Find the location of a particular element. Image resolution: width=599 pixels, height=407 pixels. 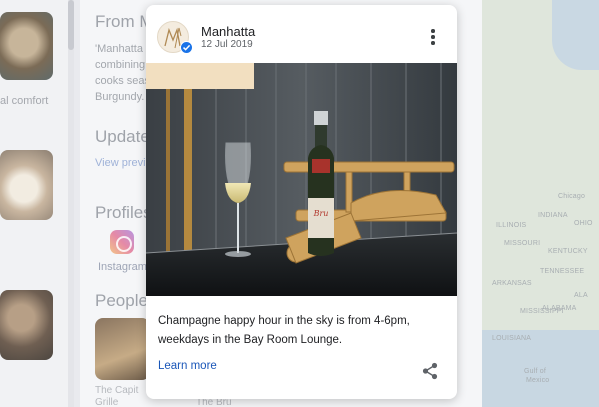

from-text-line: cooks seas is located at coordinates (123, 81).